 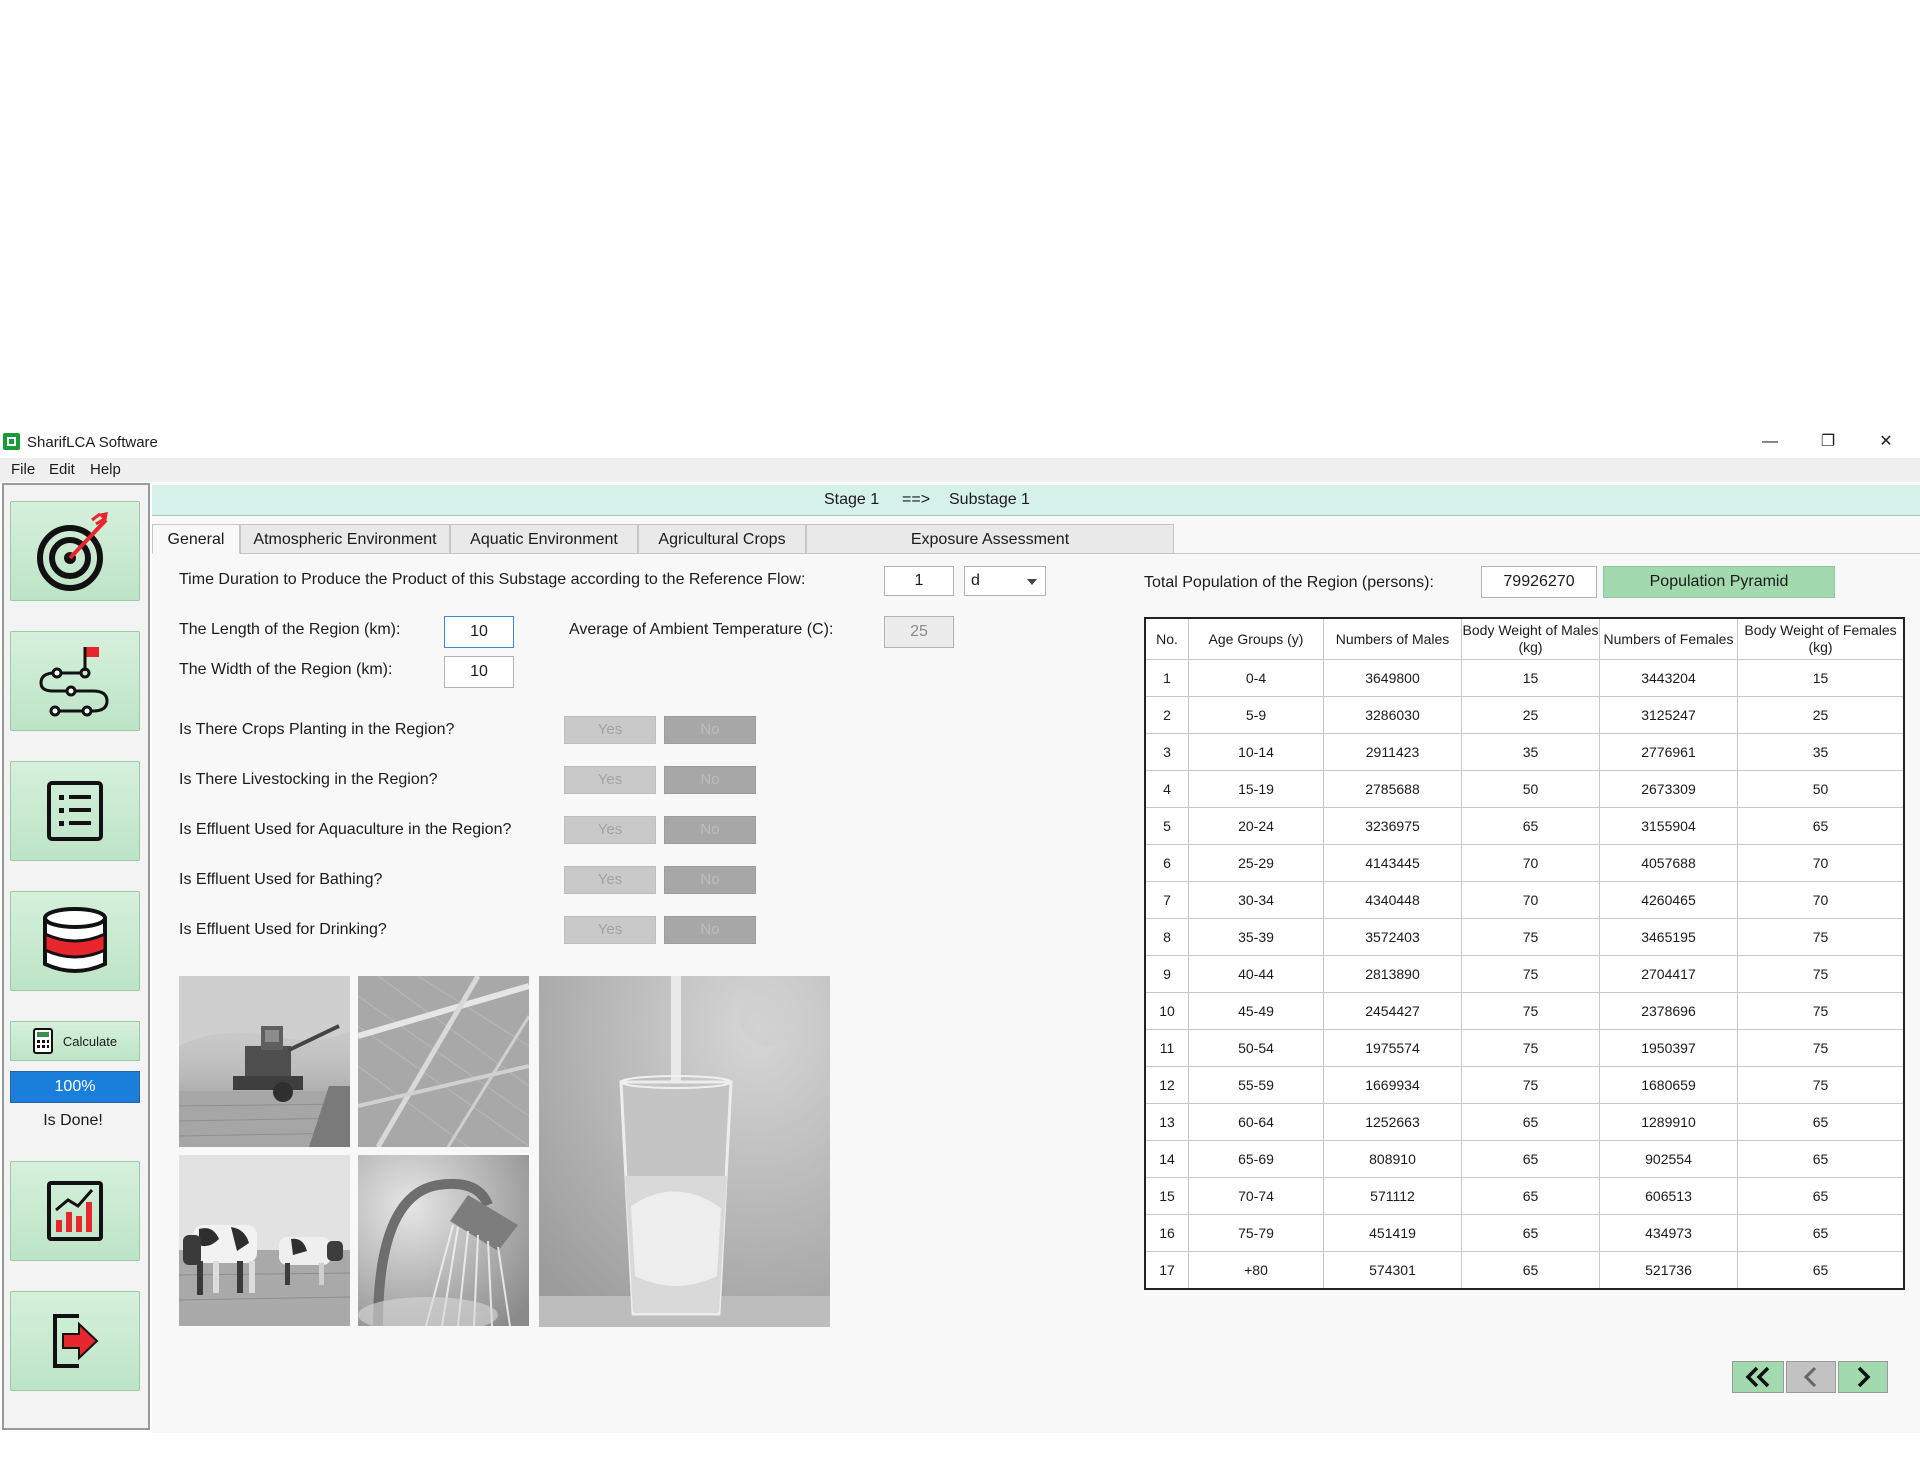 What do you see at coordinates (1863, 1377) in the screenshot?
I see `next-page-button` at bounding box center [1863, 1377].